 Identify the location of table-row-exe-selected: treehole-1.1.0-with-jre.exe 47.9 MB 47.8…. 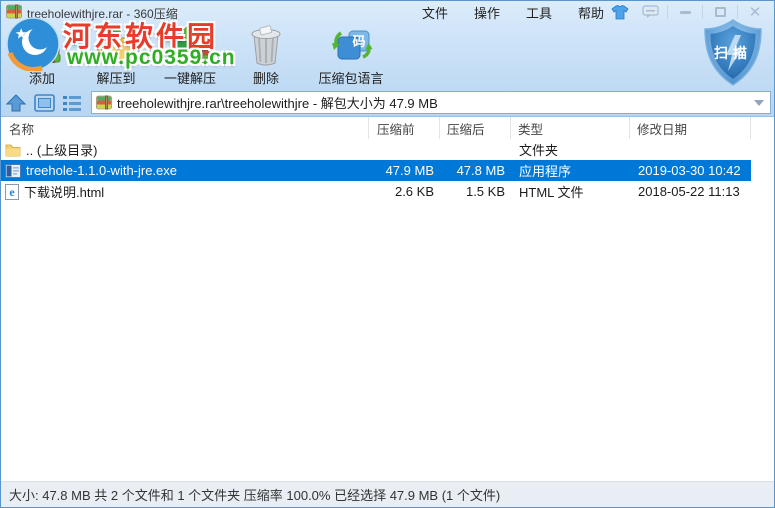
(387, 170).